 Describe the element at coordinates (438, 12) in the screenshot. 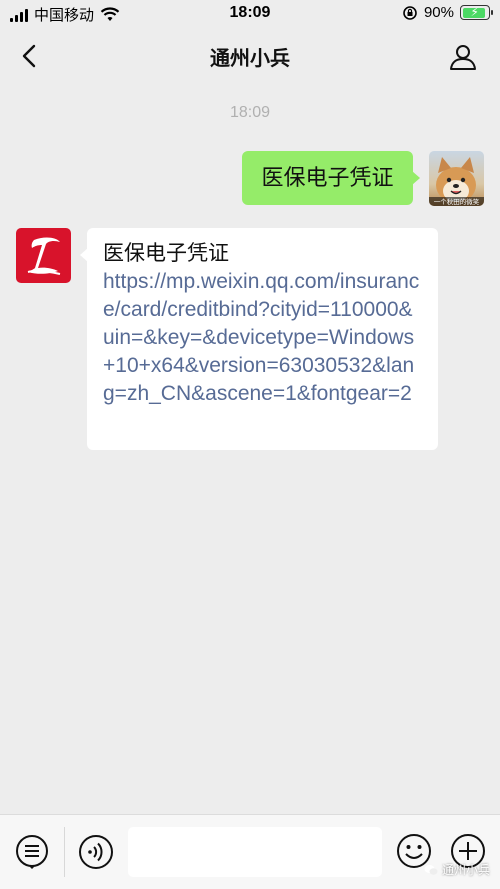

I see `battery-percent: 90%` at that location.